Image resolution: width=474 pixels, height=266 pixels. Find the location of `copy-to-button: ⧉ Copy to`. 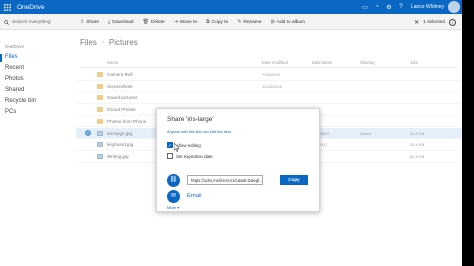

copy-to-button: ⧉ Copy to is located at coordinates (217, 22).